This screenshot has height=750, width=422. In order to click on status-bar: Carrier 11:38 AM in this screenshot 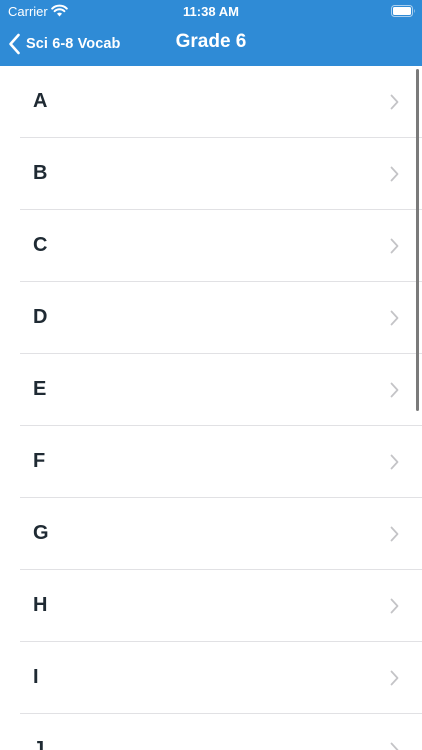, I will do `click(211, 11)`.